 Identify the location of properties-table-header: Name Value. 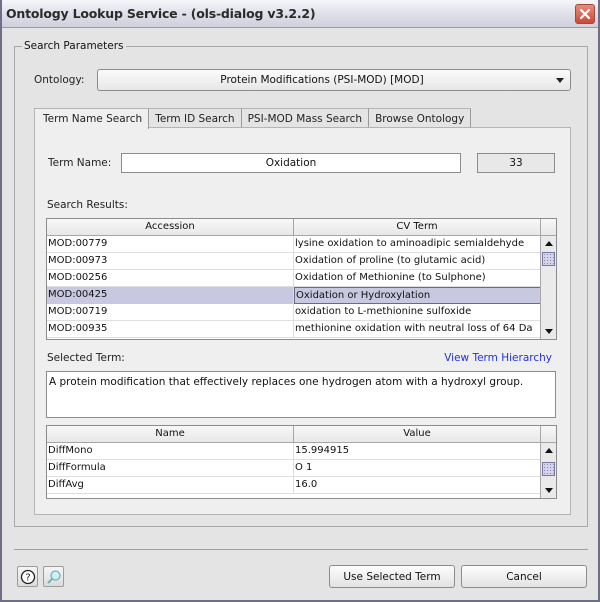
(294, 434).